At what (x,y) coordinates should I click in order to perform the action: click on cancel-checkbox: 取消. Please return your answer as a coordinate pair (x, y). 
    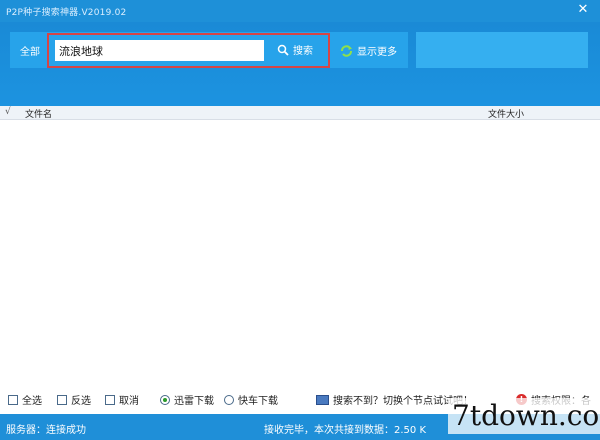
    Looking at the image, I should click on (122, 399).